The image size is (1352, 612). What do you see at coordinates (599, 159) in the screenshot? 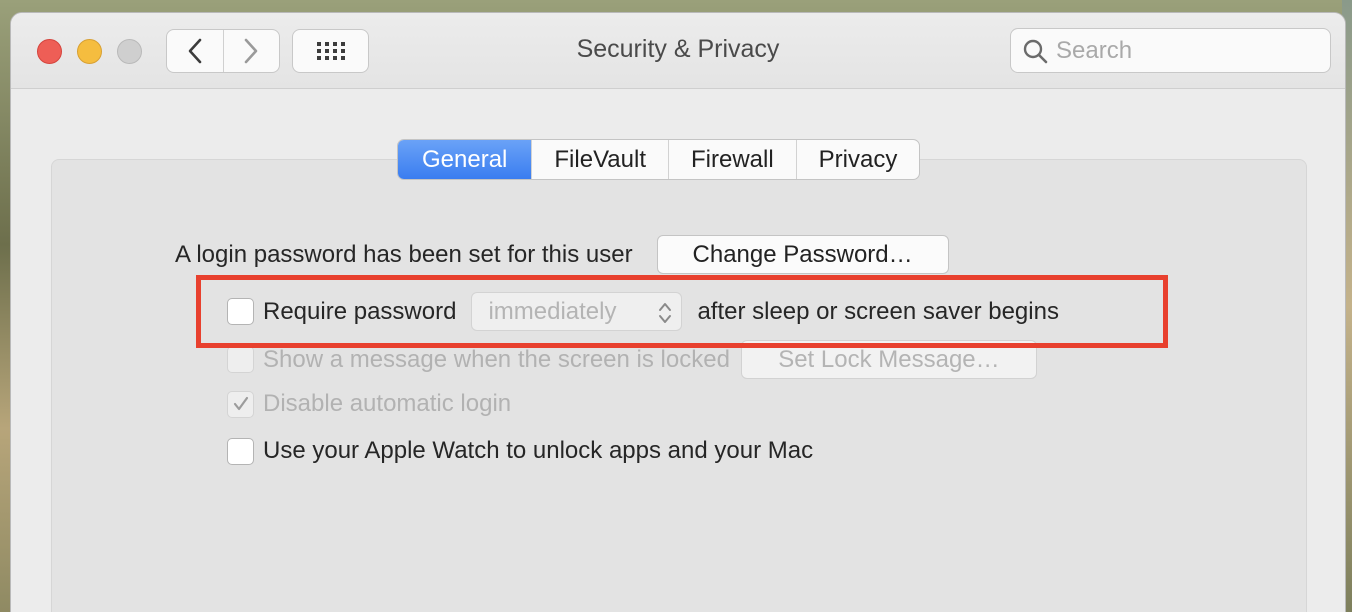
I see `tab-filevault: FileVault` at bounding box center [599, 159].